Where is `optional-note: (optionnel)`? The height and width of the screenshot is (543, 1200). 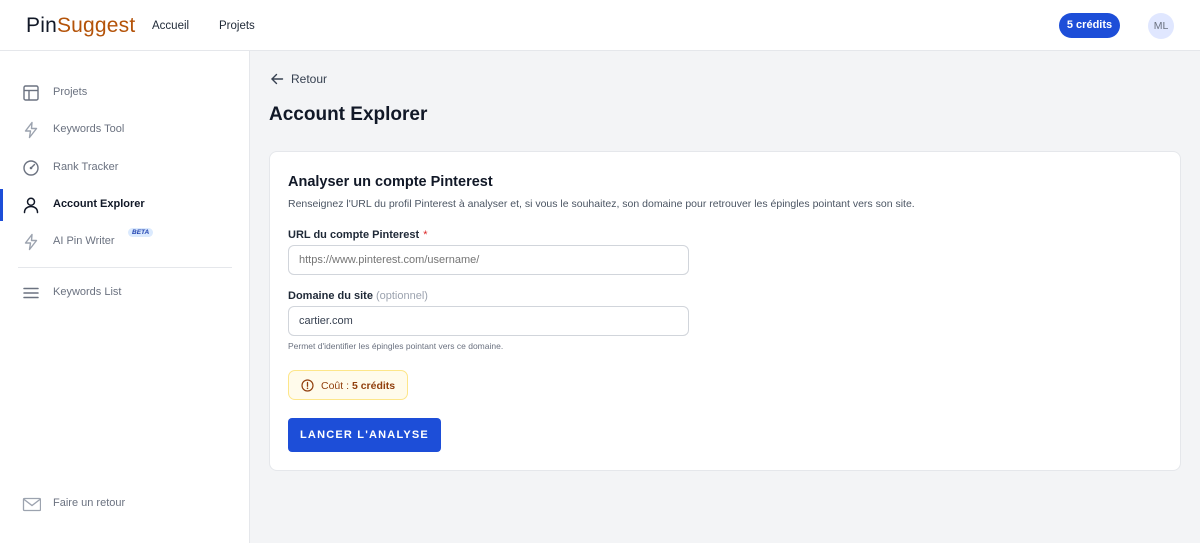 optional-note: (optionnel) is located at coordinates (401, 296).